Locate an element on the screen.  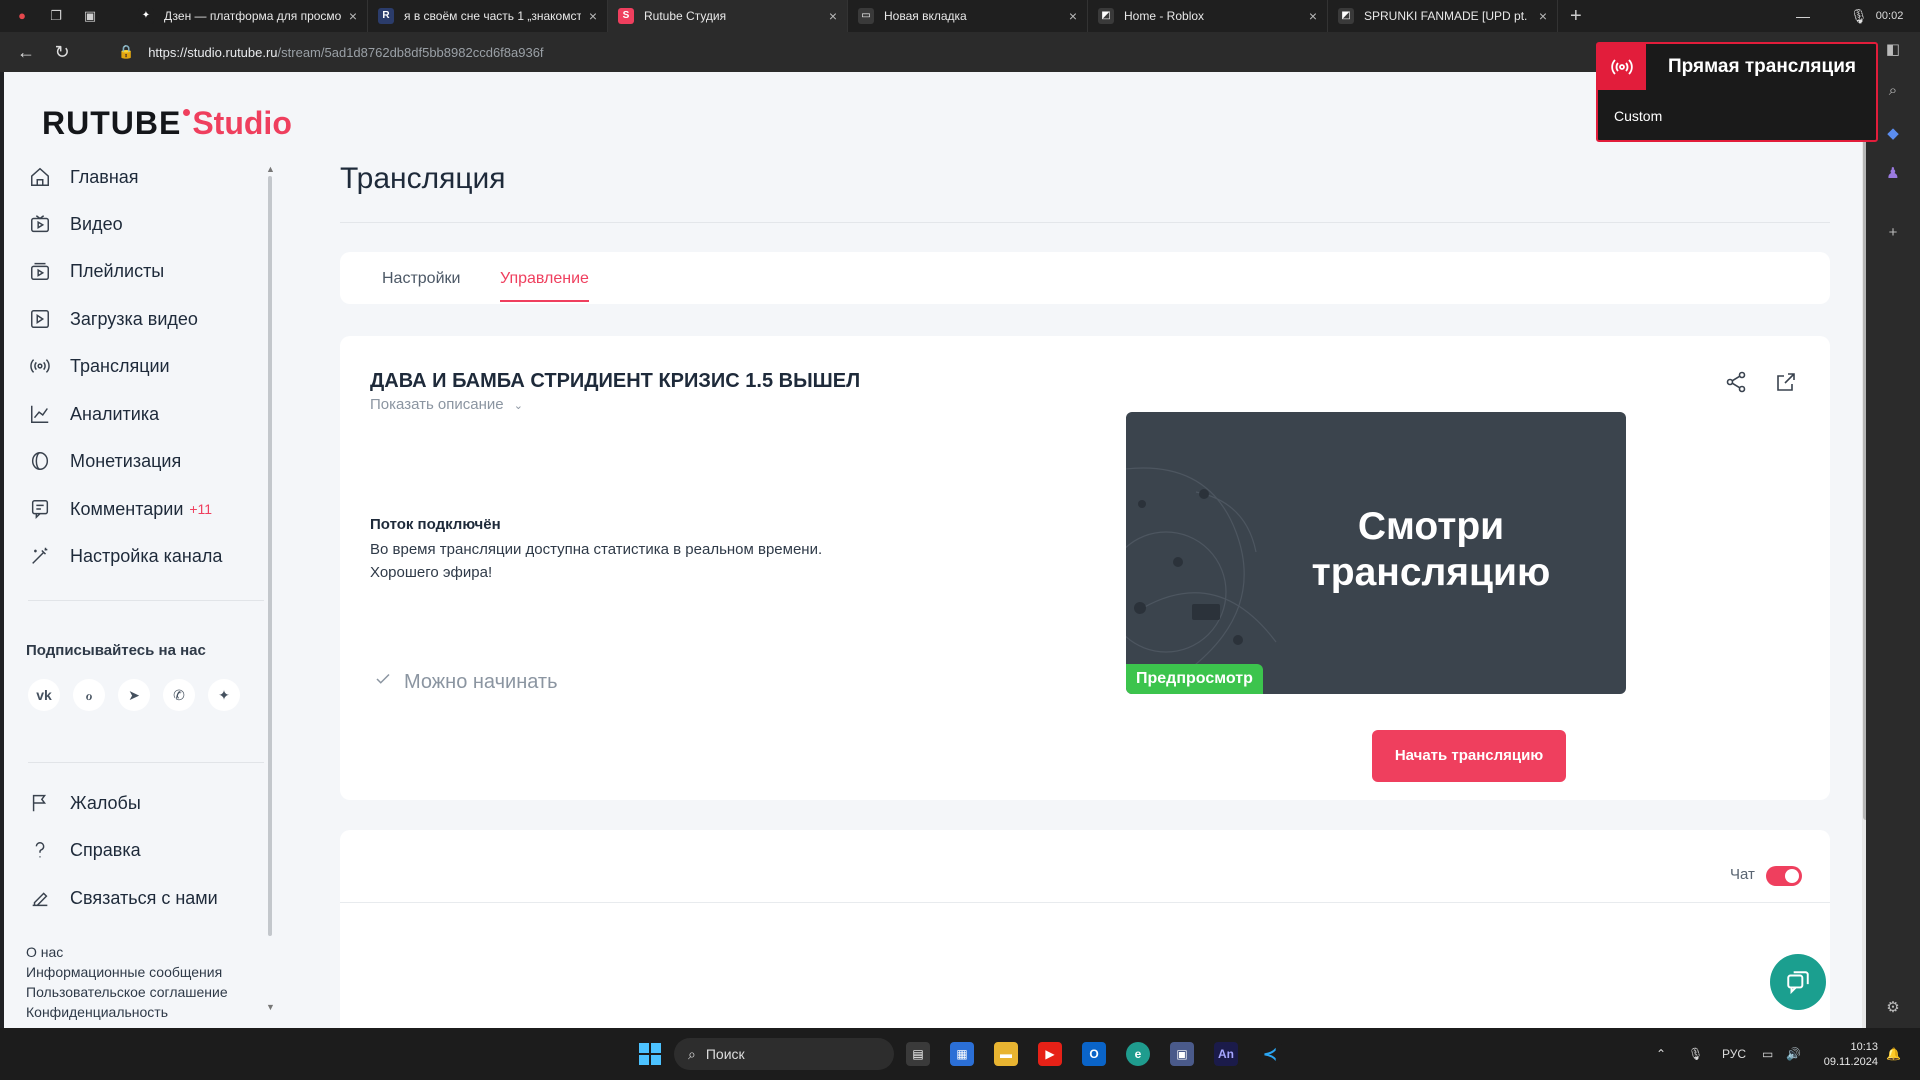
vk-icon: vk is located at coordinates (44, 695).